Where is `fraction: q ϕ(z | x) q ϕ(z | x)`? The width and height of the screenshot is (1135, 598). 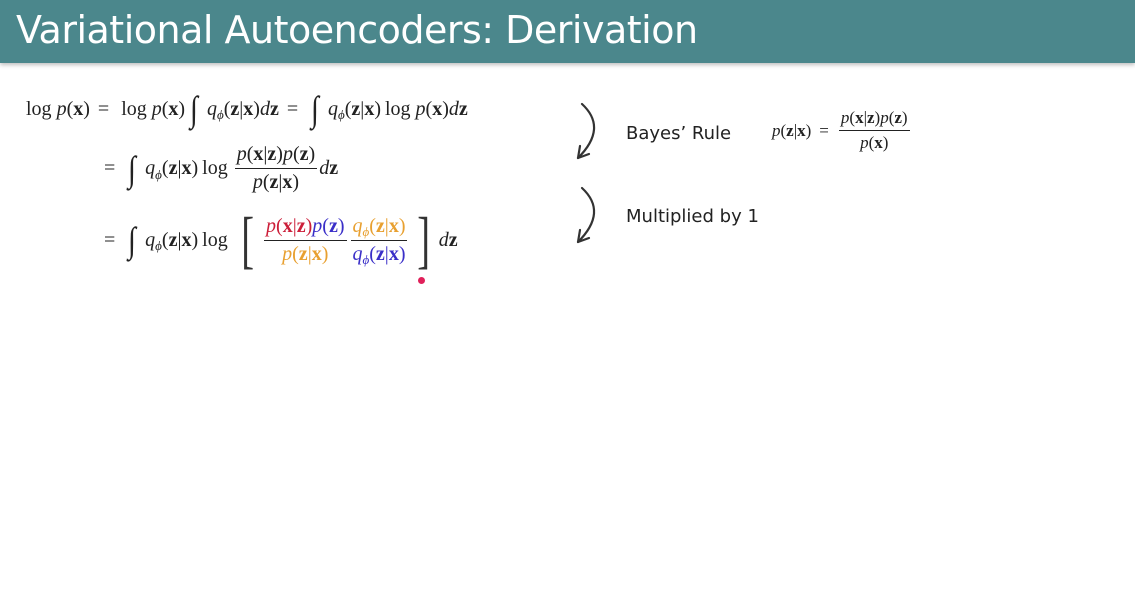 fraction: q ϕ(z | x) q ϕ(z | x) is located at coordinates (379, 241).